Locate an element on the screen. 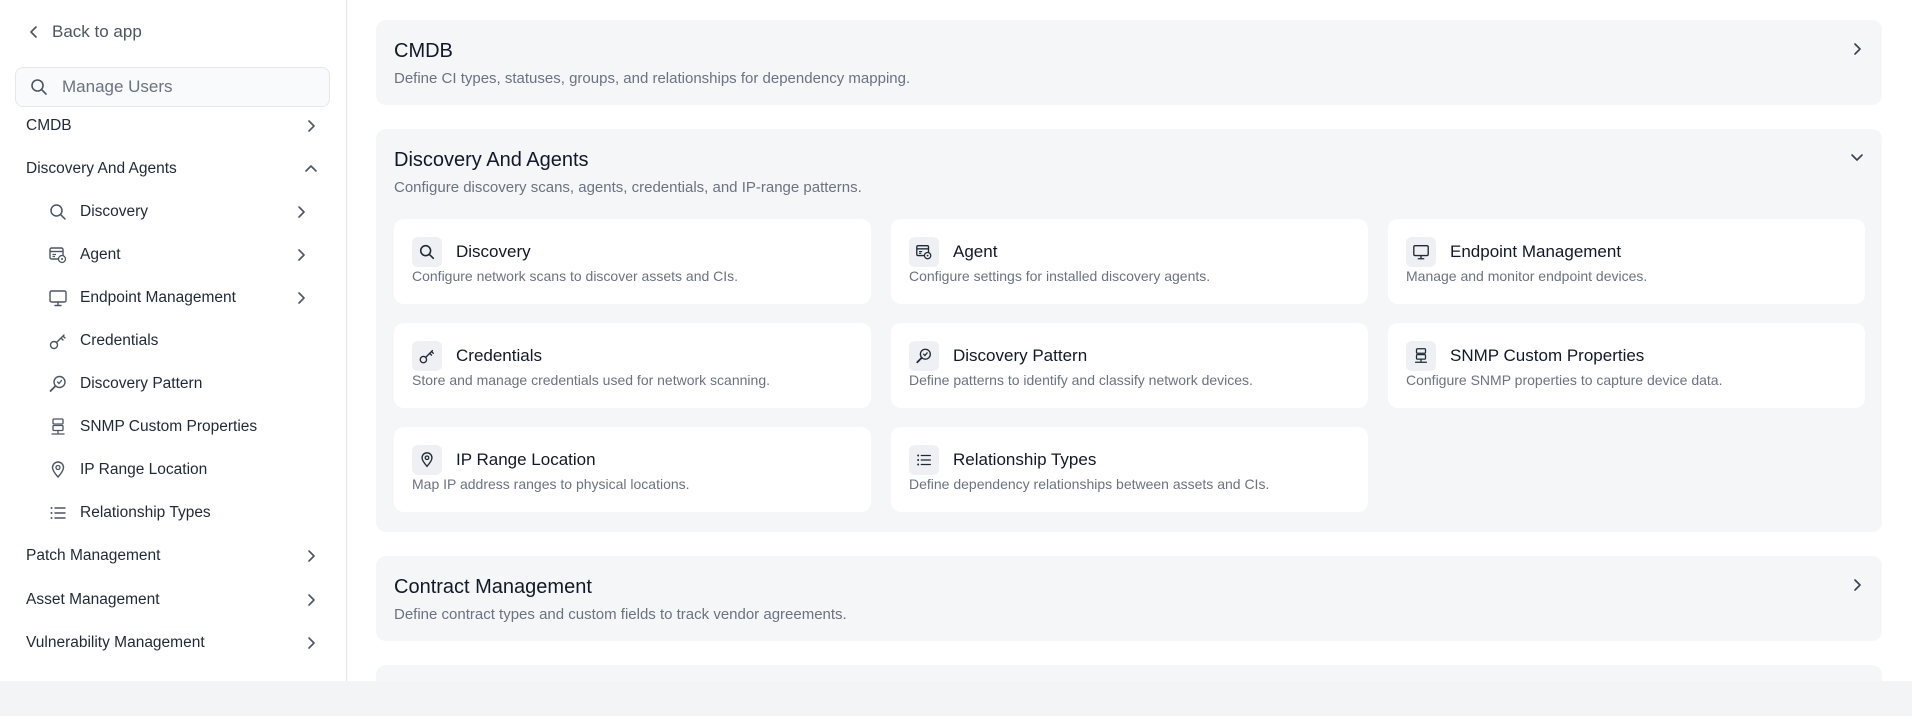 The height and width of the screenshot is (716, 1912). sidebar-subitem-endpoint-management: Endpoint Management is located at coordinates (178, 298).